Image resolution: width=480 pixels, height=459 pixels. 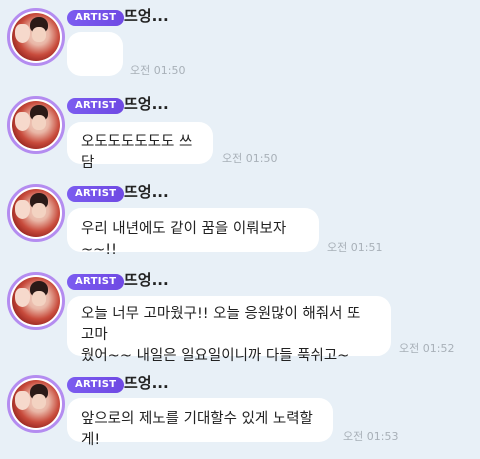 I want to click on message-text: 앞으로의 제노를 기대할수 있게 노력할게!, so click(x=197, y=429).